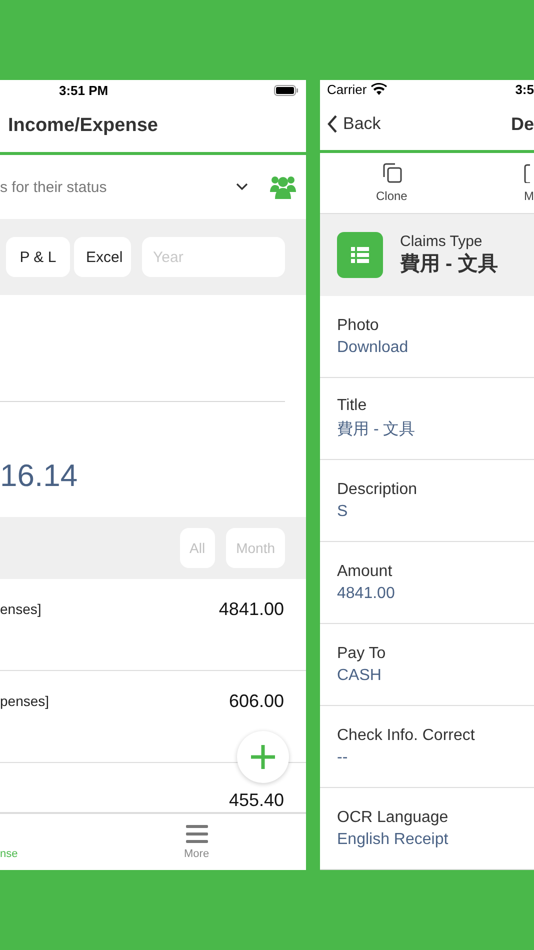 The height and width of the screenshot is (950, 534). I want to click on field-value: Download, so click(373, 347).